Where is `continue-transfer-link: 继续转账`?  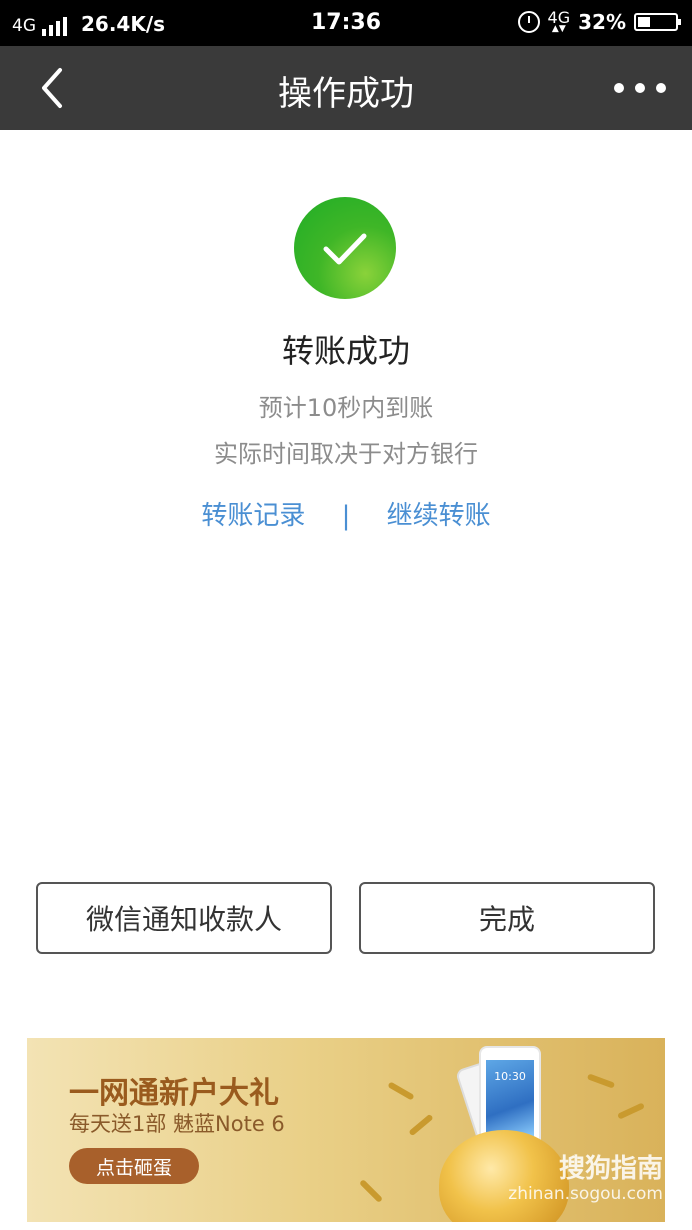
continue-transfer-link: 继续转账 is located at coordinates (439, 516).